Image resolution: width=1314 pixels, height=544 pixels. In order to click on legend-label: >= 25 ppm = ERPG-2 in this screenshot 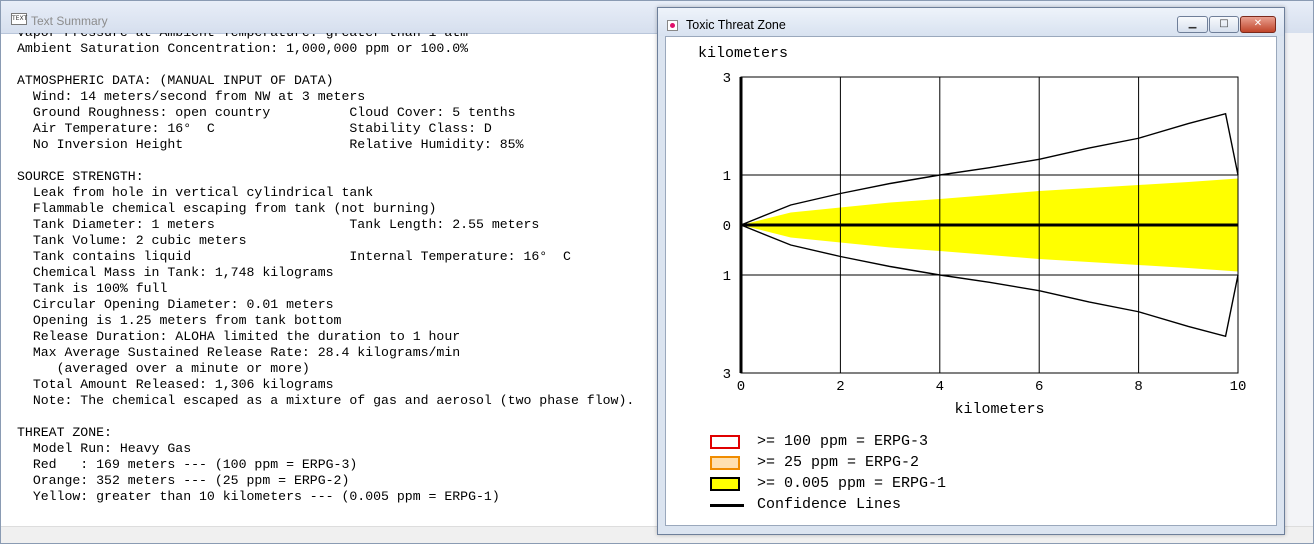, I will do `click(838, 462)`.